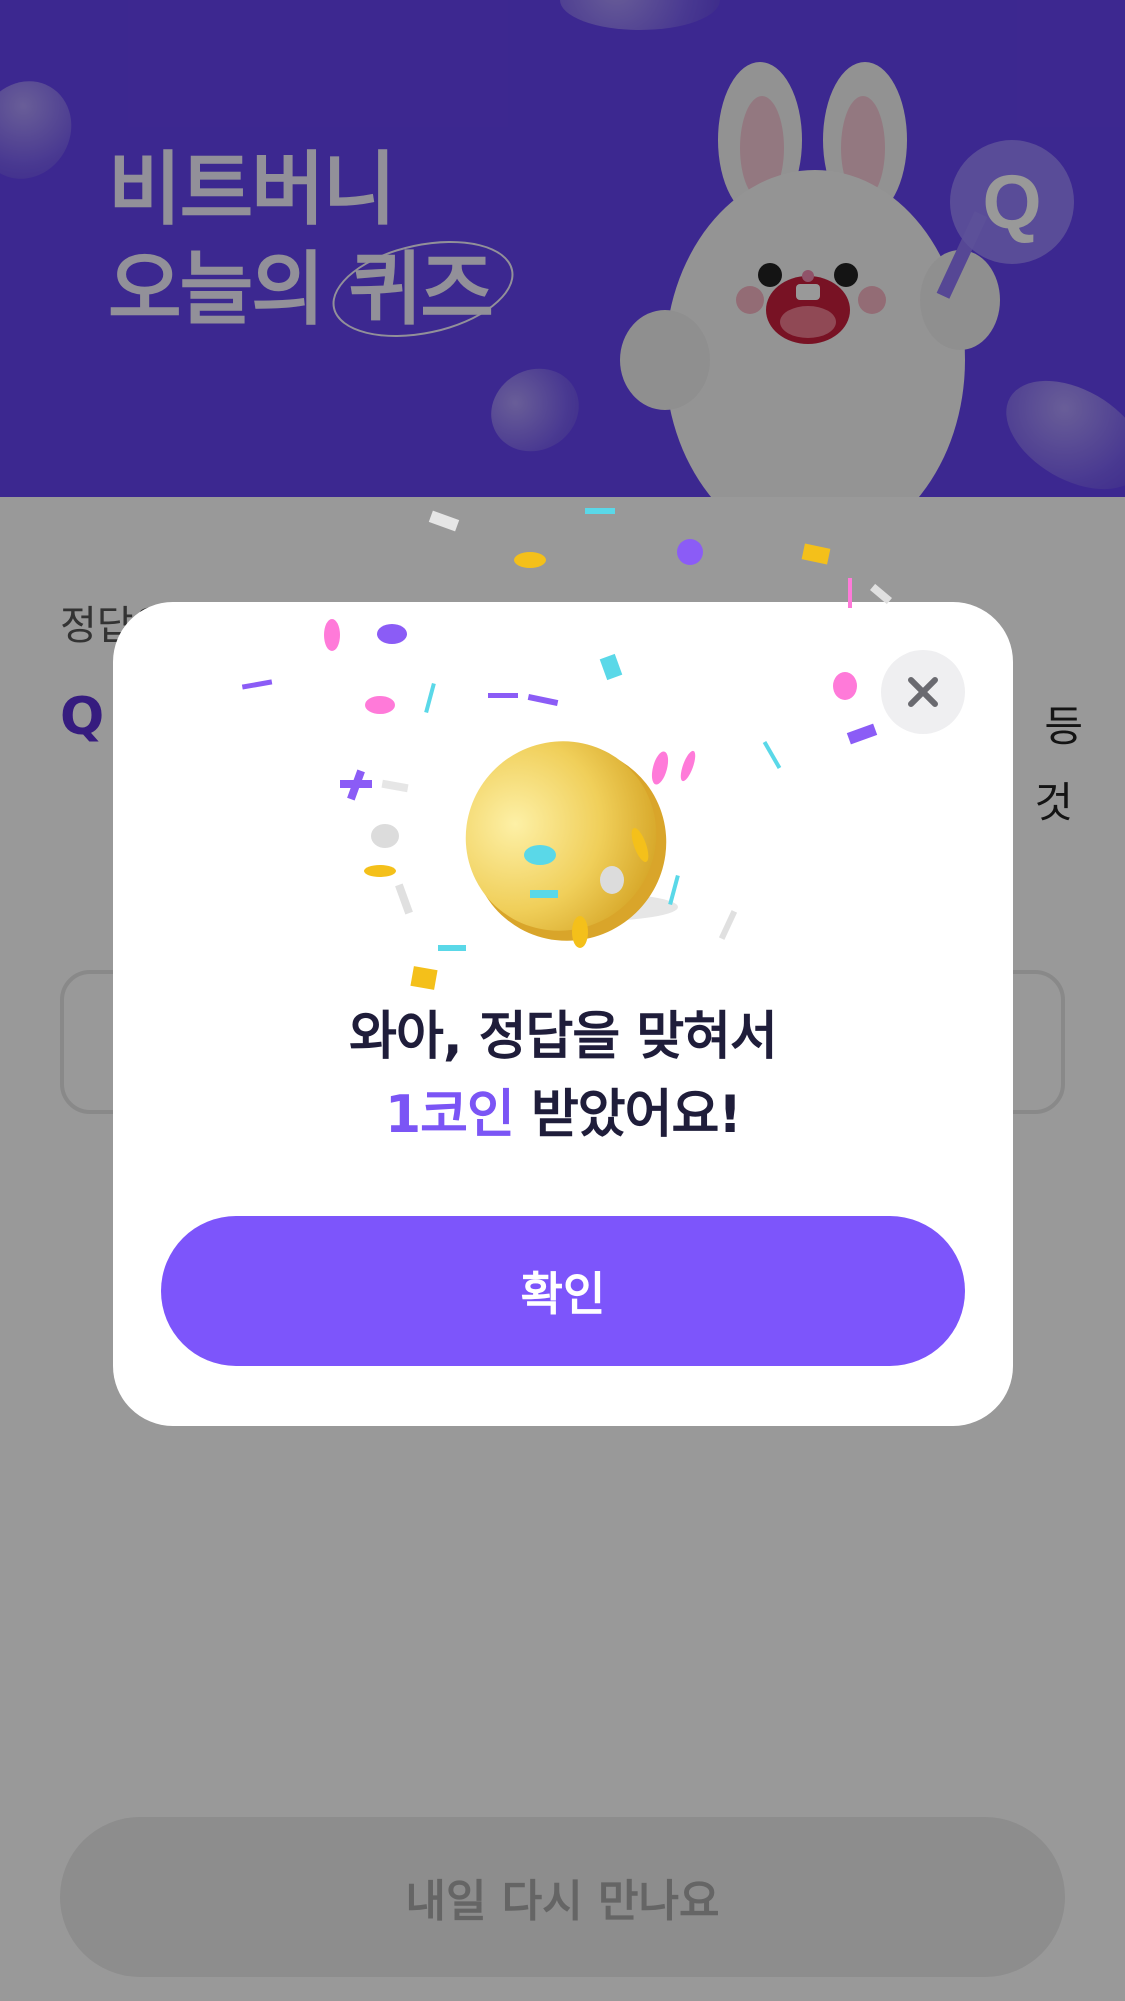  I want to click on close-button, so click(923, 692).